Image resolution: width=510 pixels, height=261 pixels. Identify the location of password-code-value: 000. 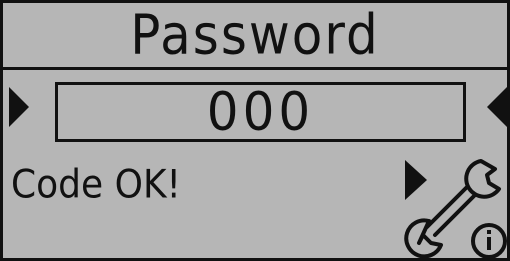
(260, 112).